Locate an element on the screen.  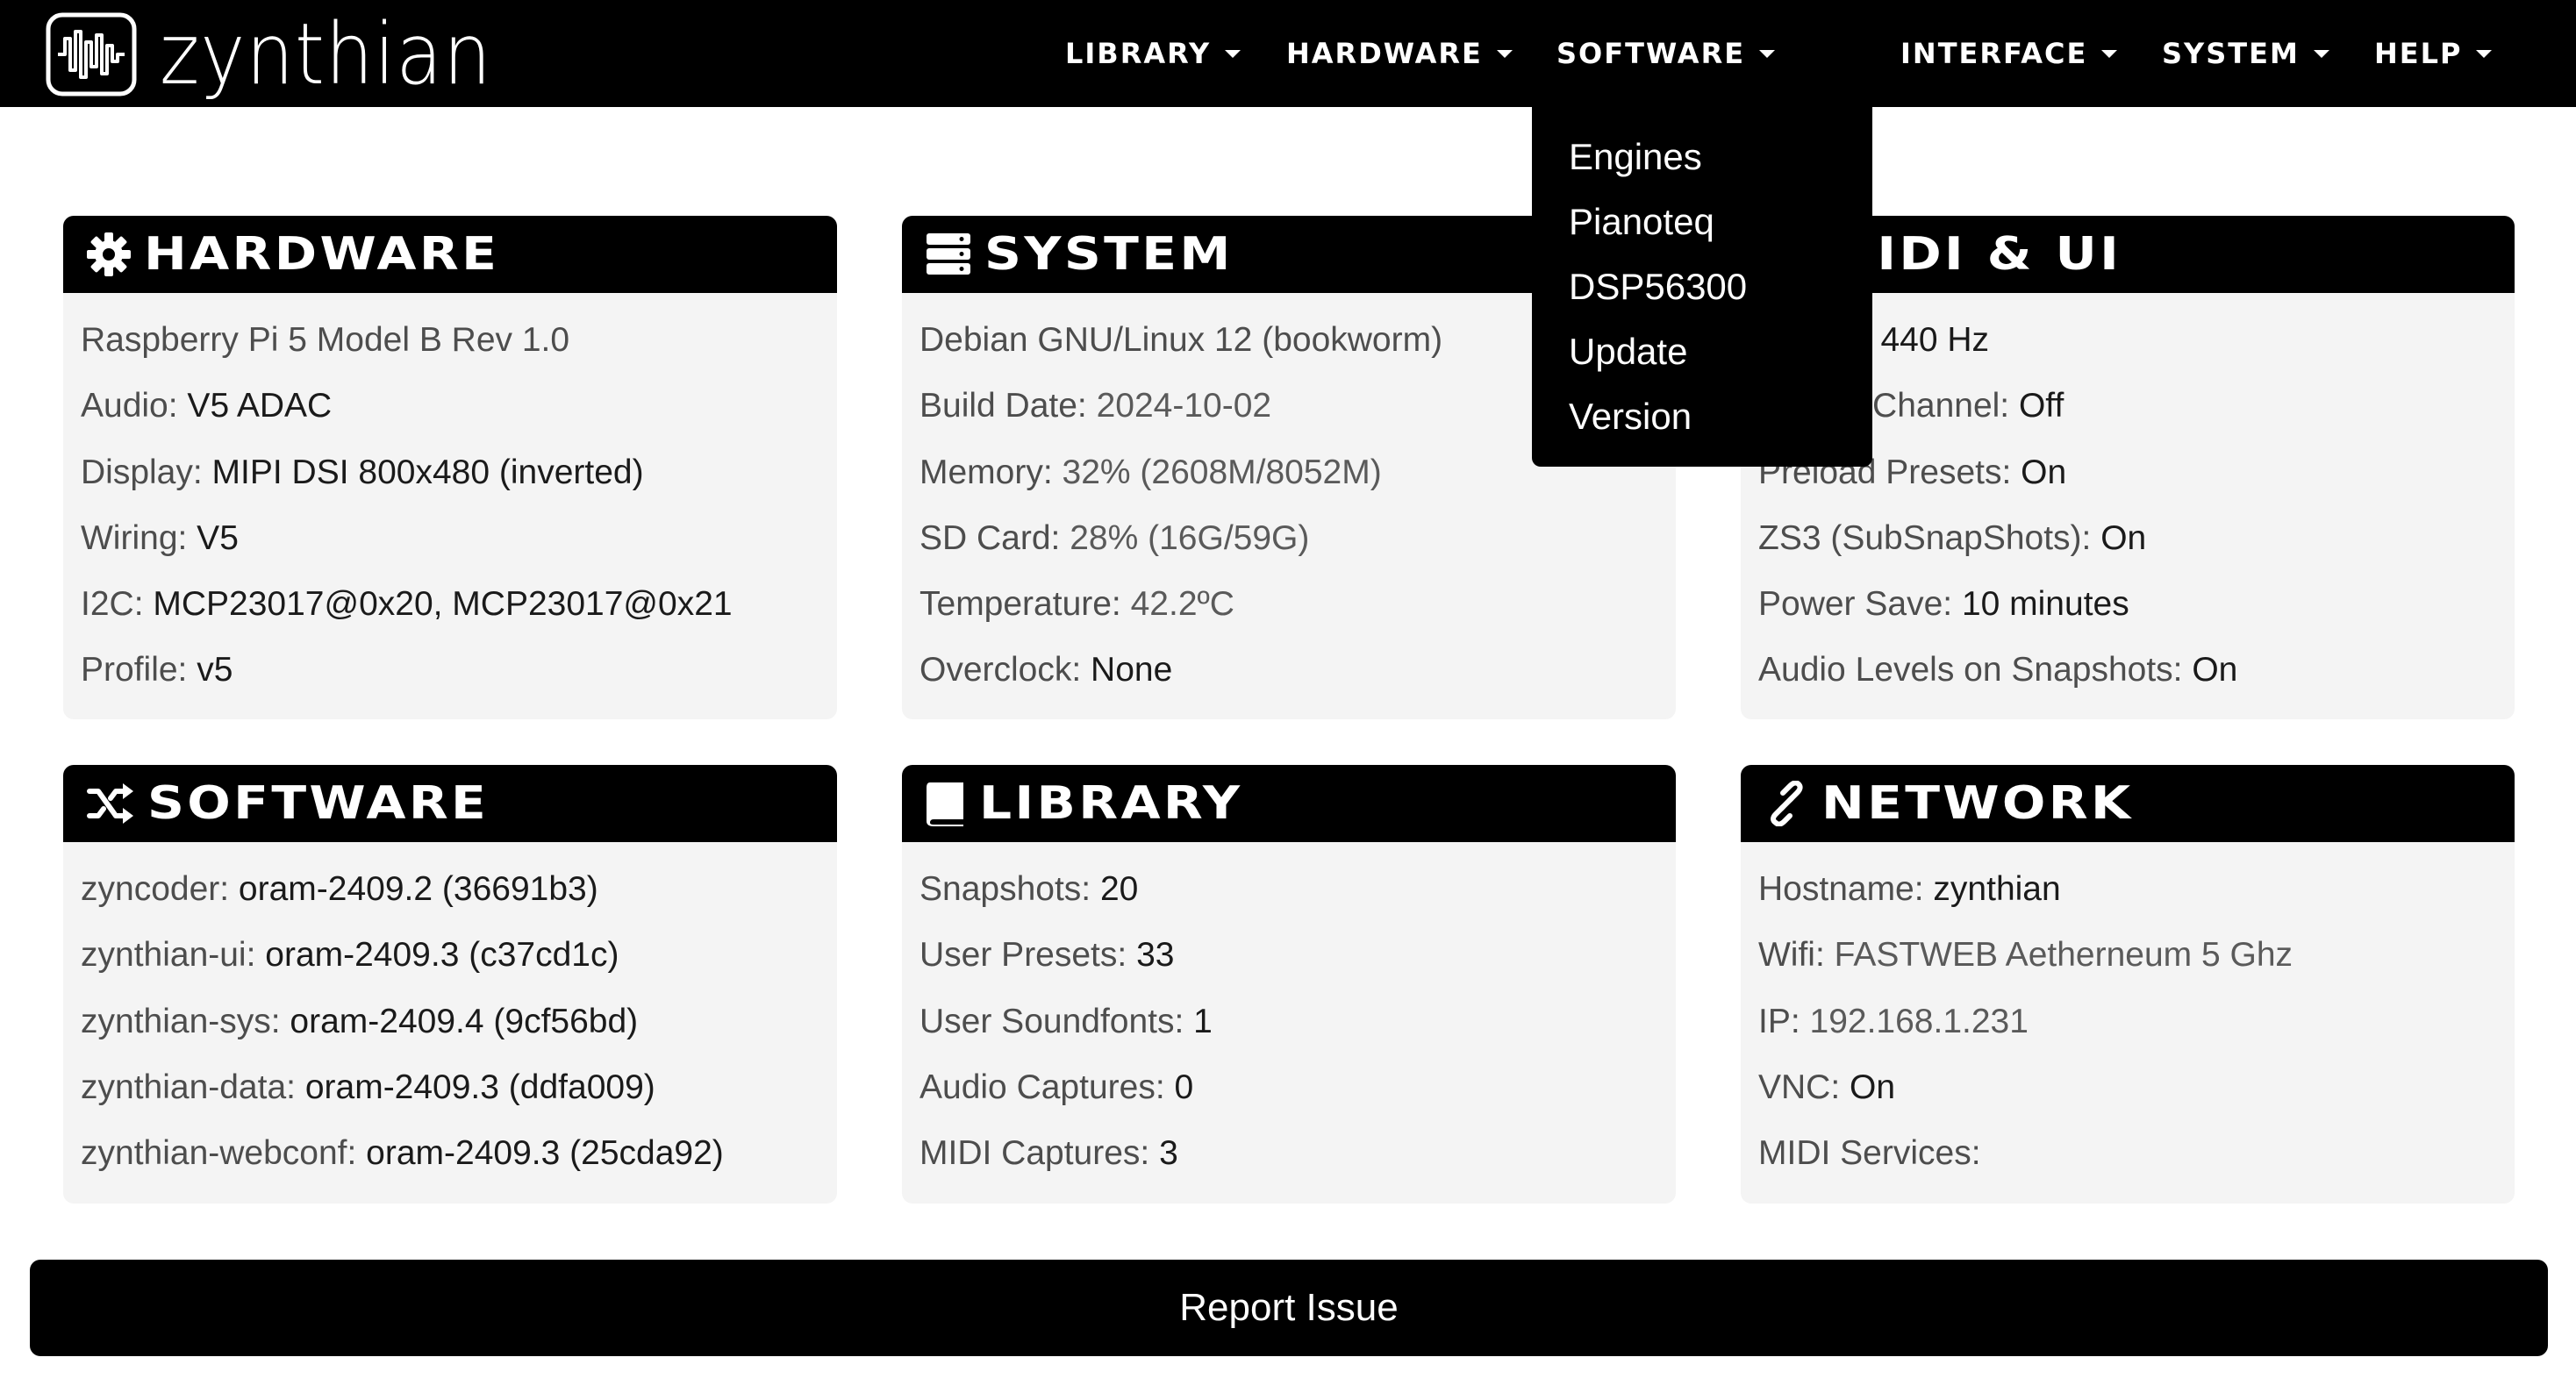
nav-hardware: HARDWARE is located at coordinates (1399, 53).